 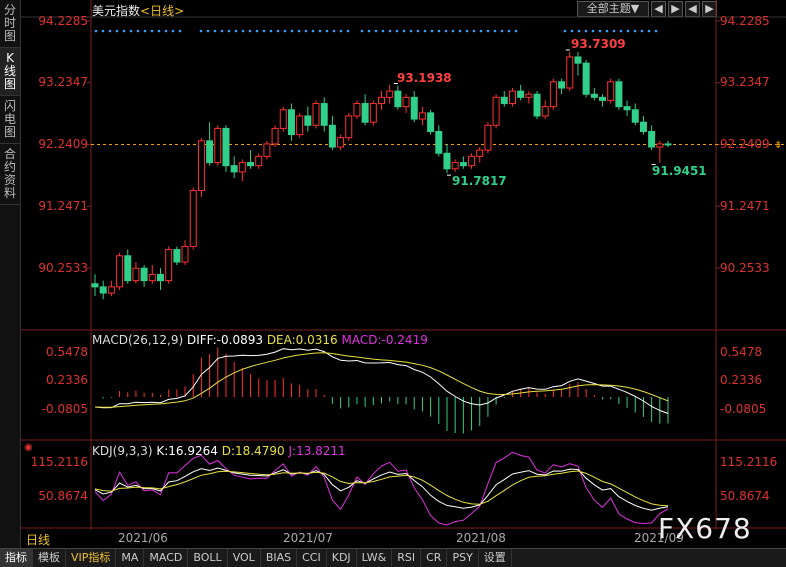 I want to click on tab-kdj: KDJ, so click(x=342, y=558).